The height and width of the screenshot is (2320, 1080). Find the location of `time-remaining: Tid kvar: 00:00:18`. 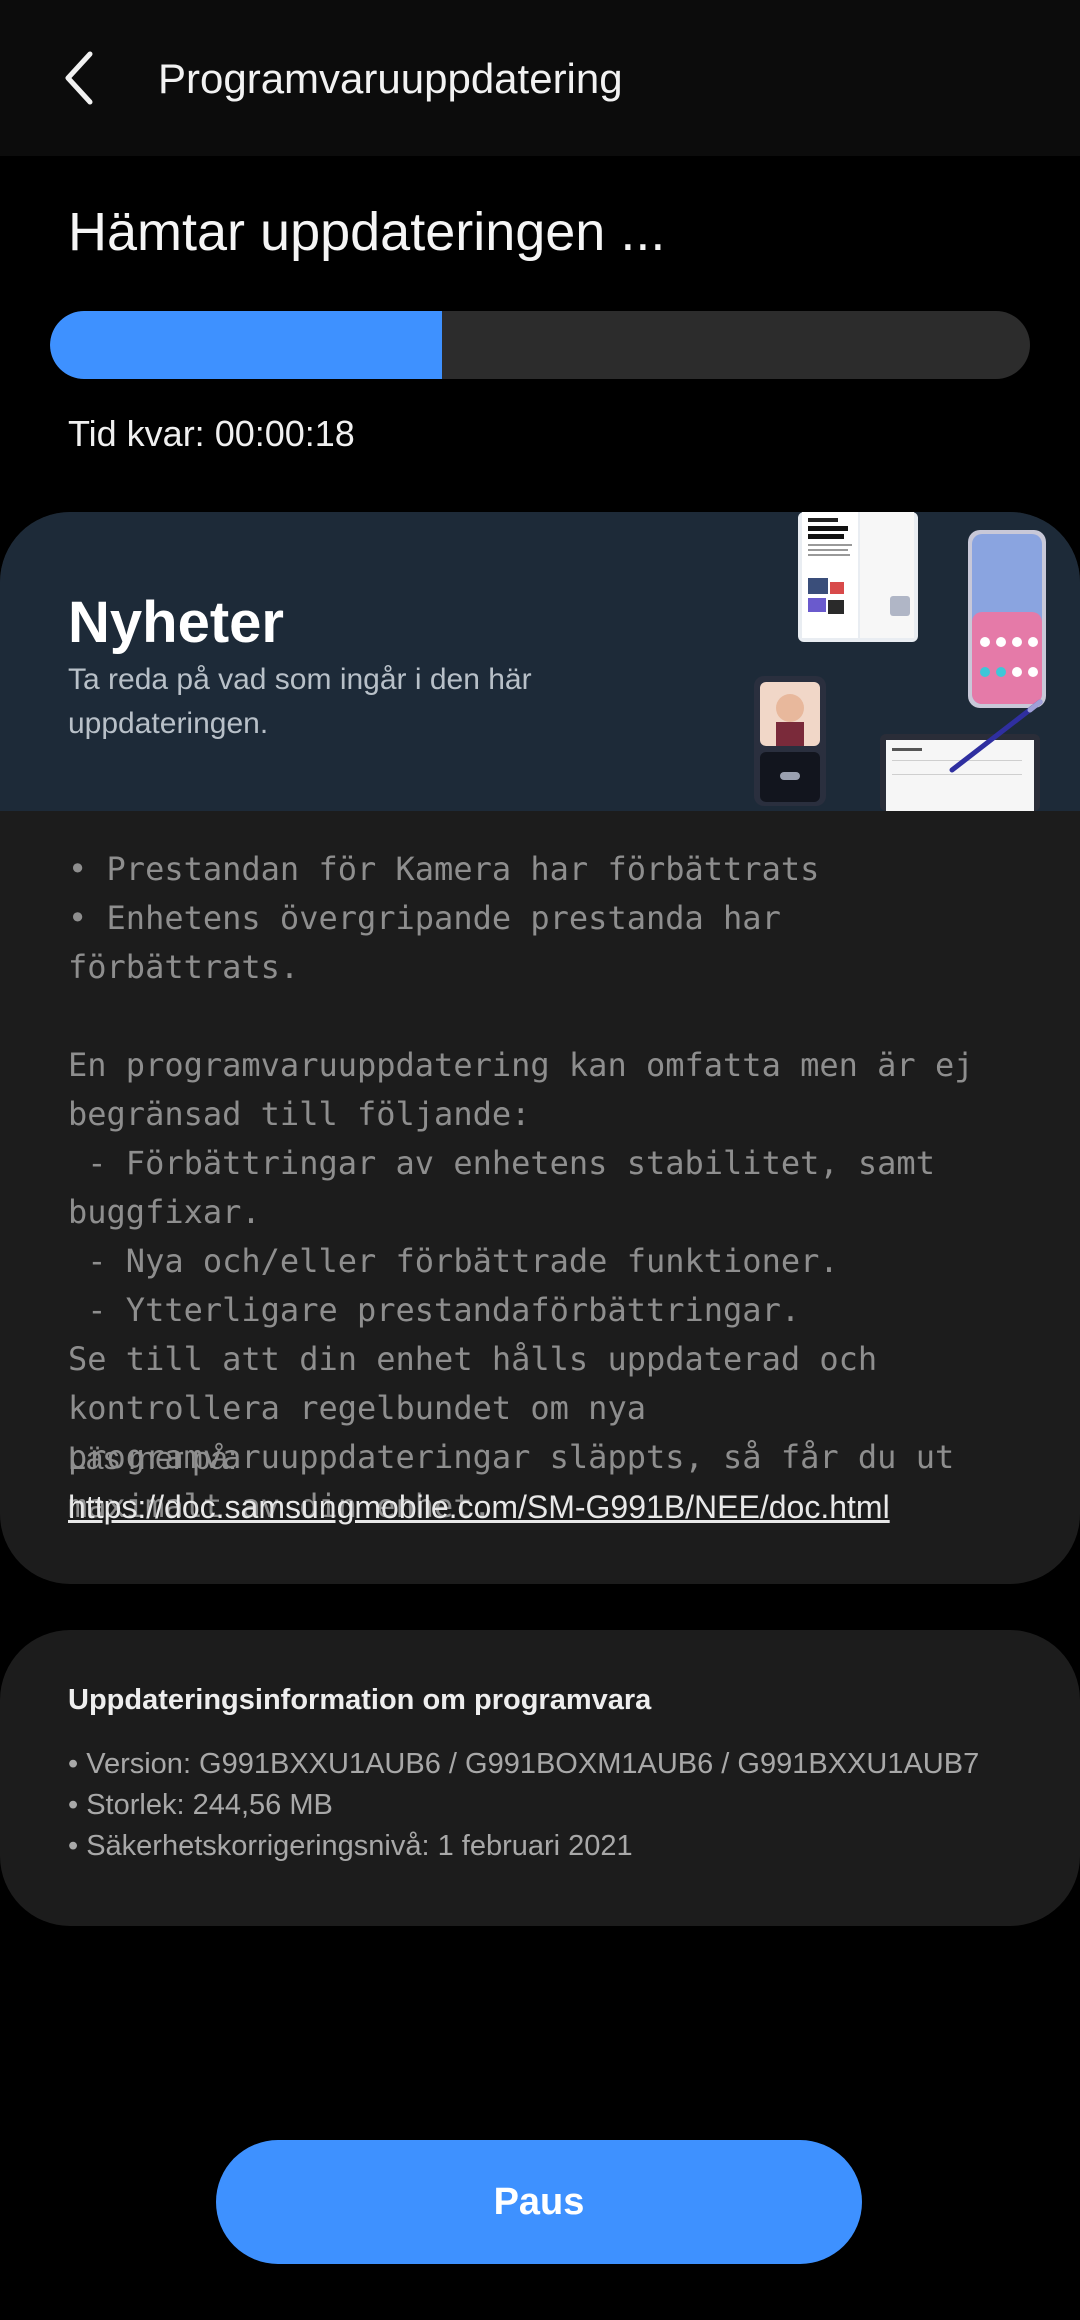

time-remaining: Tid kvar: 00:00:18 is located at coordinates (211, 433).